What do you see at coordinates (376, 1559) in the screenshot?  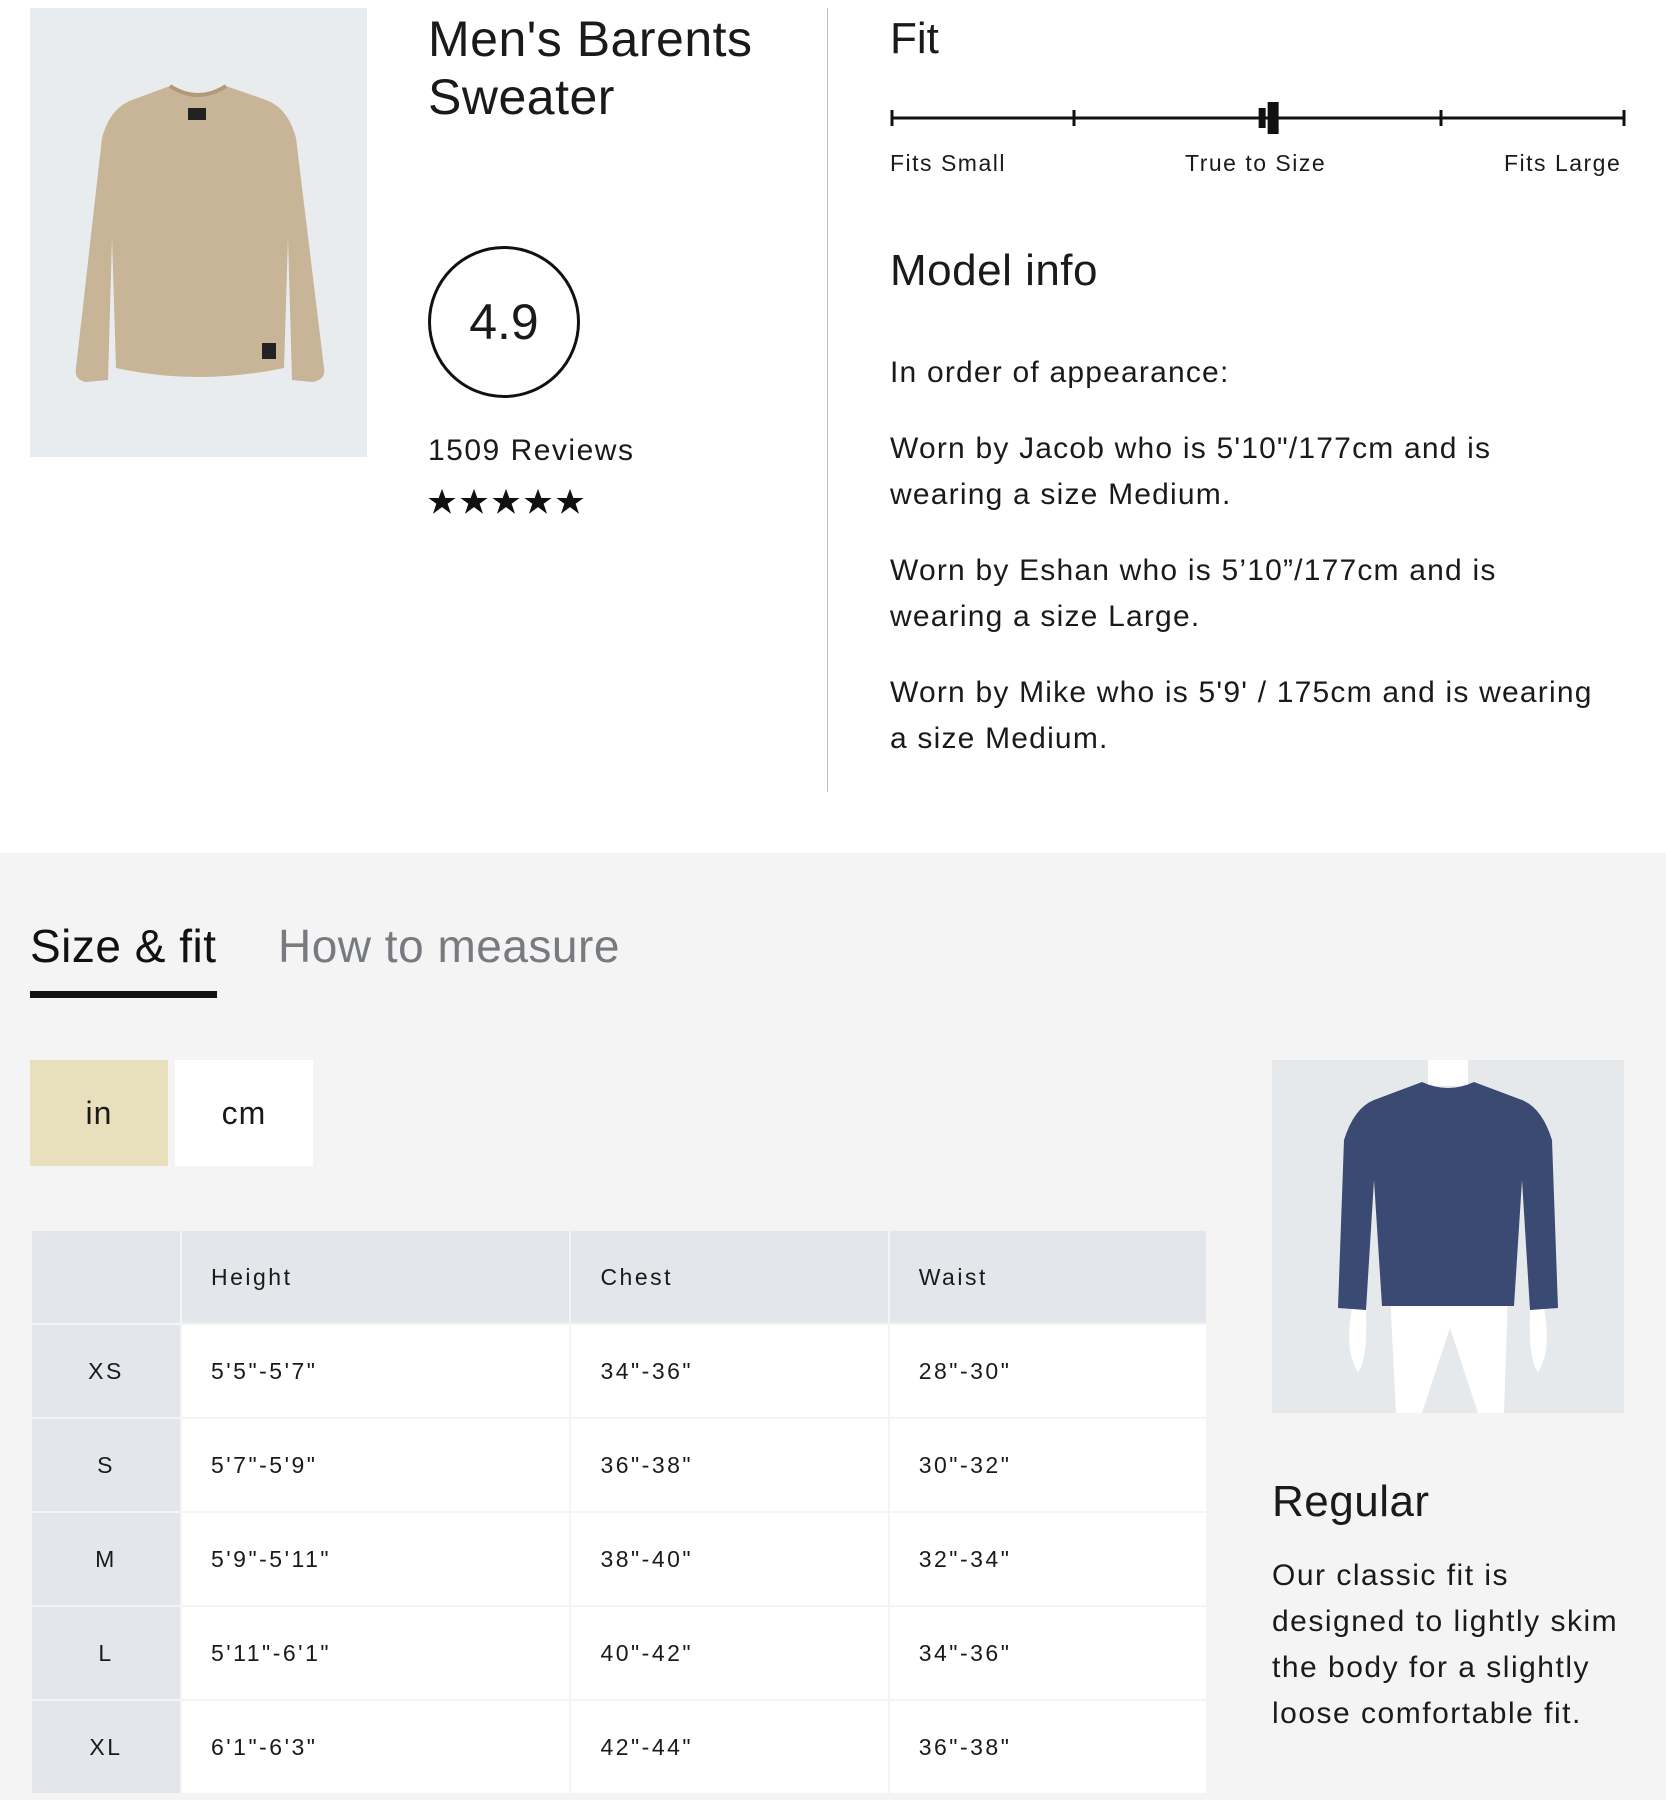 I see `height-cell: 5'9"-5'11"` at bounding box center [376, 1559].